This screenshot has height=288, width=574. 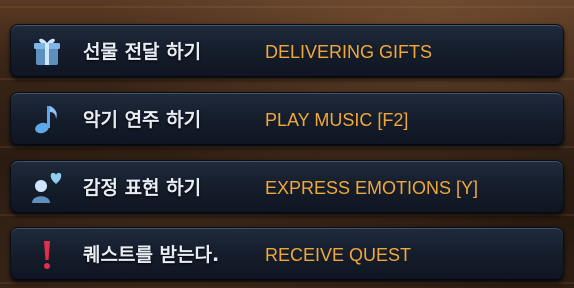 What do you see at coordinates (337, 120) in the screenshot?
I see `menu-item-translation: PLAY MUSIC [F2]` at bounding box center [337, 120].